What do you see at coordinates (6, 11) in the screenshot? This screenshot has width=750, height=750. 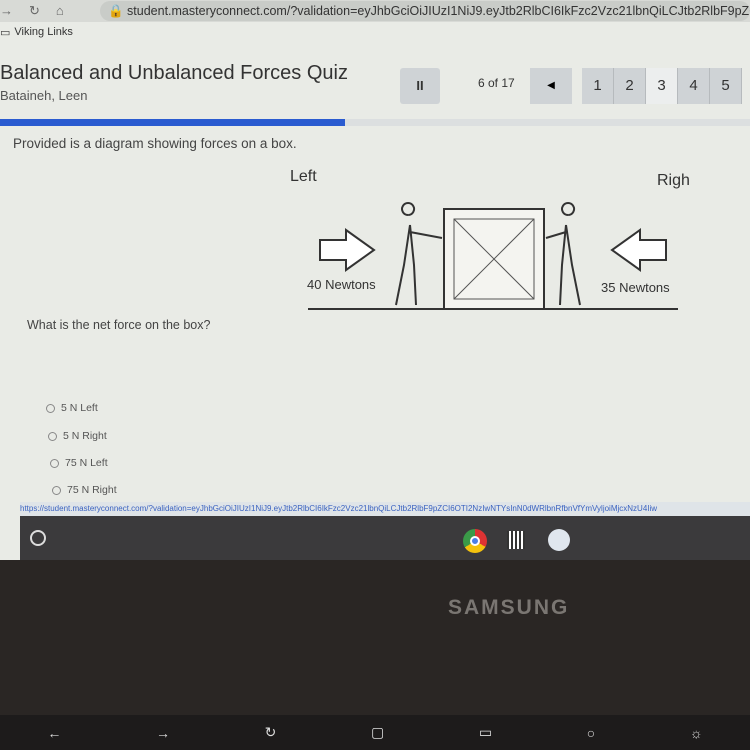 I see `forward-icon: →` at bounding box center [6, 11].